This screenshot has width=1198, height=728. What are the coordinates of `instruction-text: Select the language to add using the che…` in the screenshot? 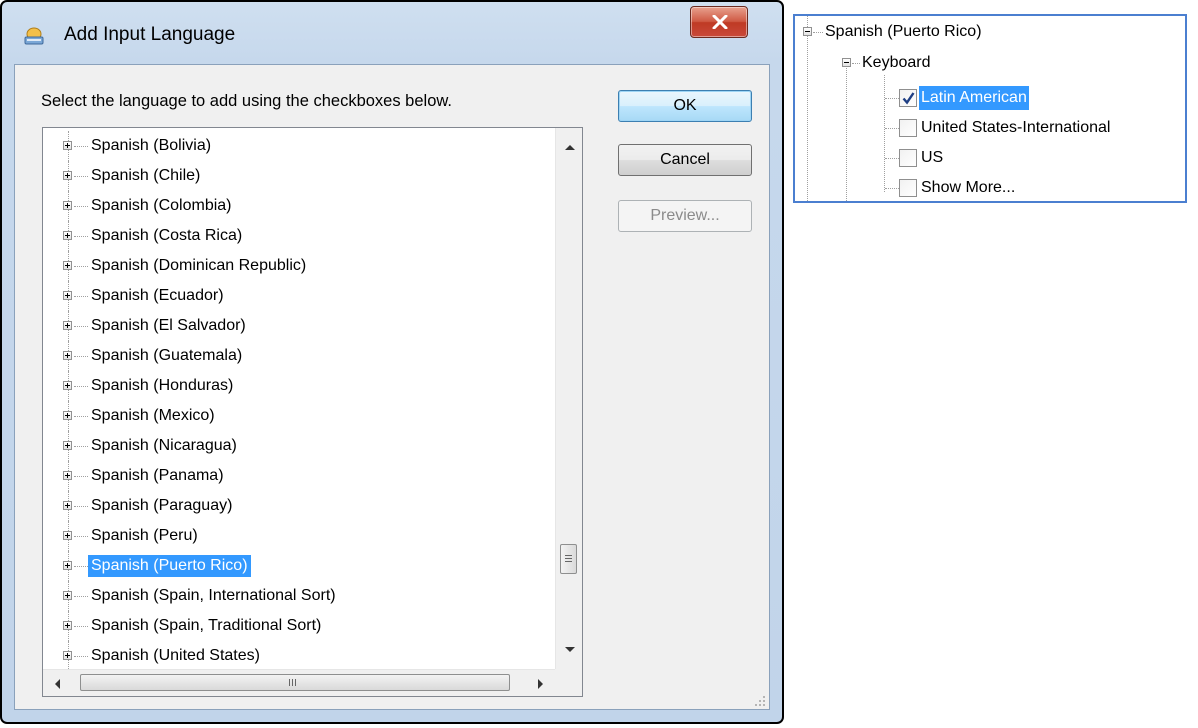 It's located at (246, 101).